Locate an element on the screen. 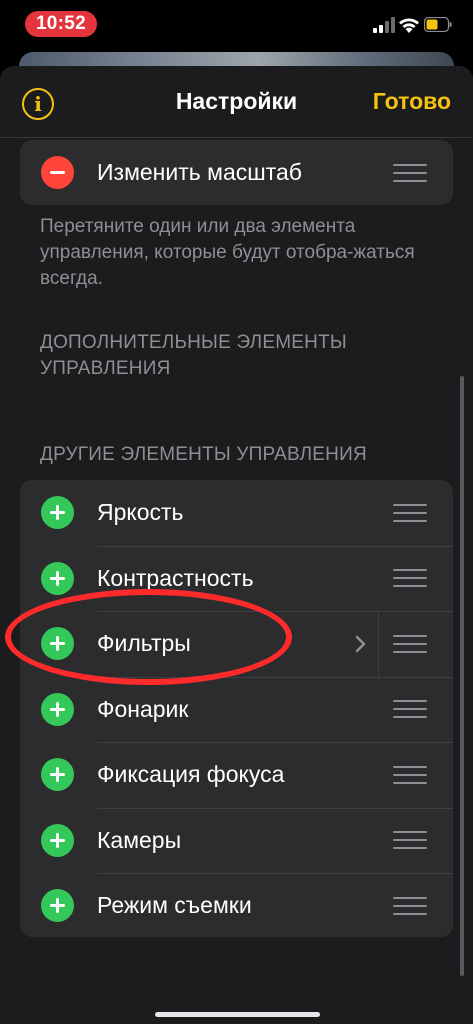 This screenshot has height=1024, width=473. nav-divider is located at coordinates (236, 137).